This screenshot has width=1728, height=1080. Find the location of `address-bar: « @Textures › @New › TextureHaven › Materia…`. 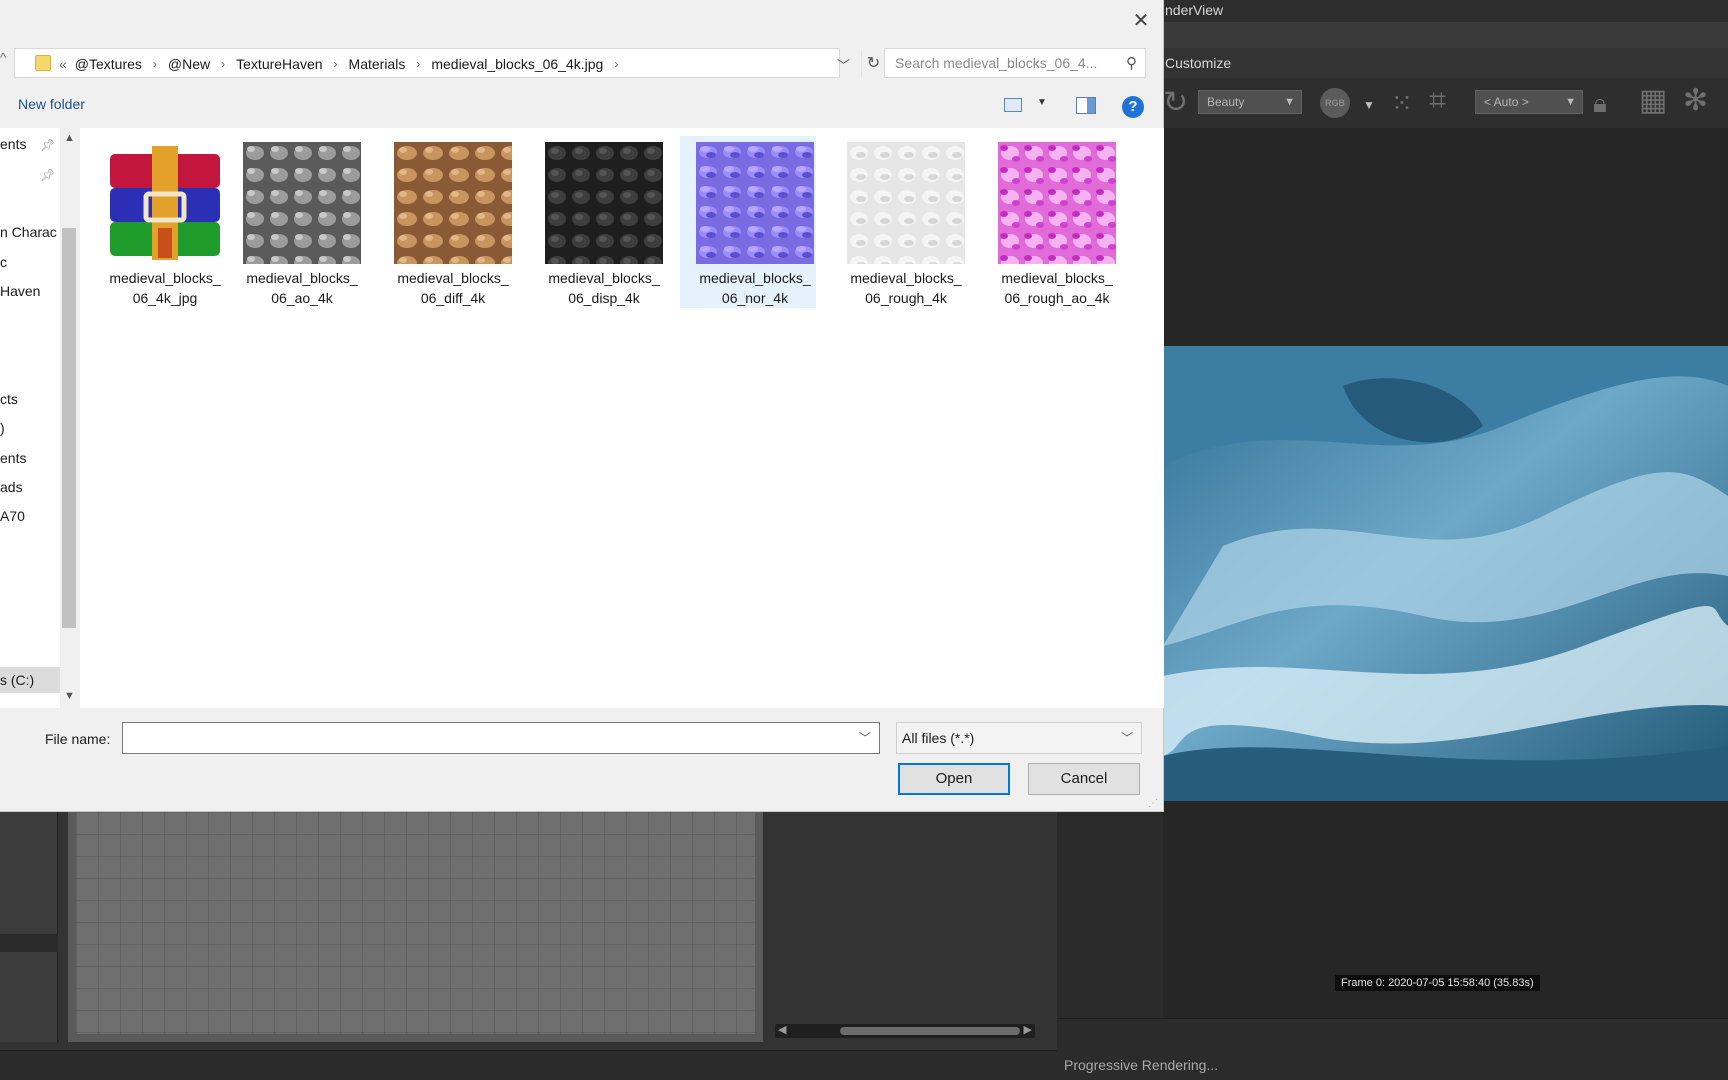

address-bar: « @Textures › @New › TextureHaven › Materia… is located at coordinates (447, 63).